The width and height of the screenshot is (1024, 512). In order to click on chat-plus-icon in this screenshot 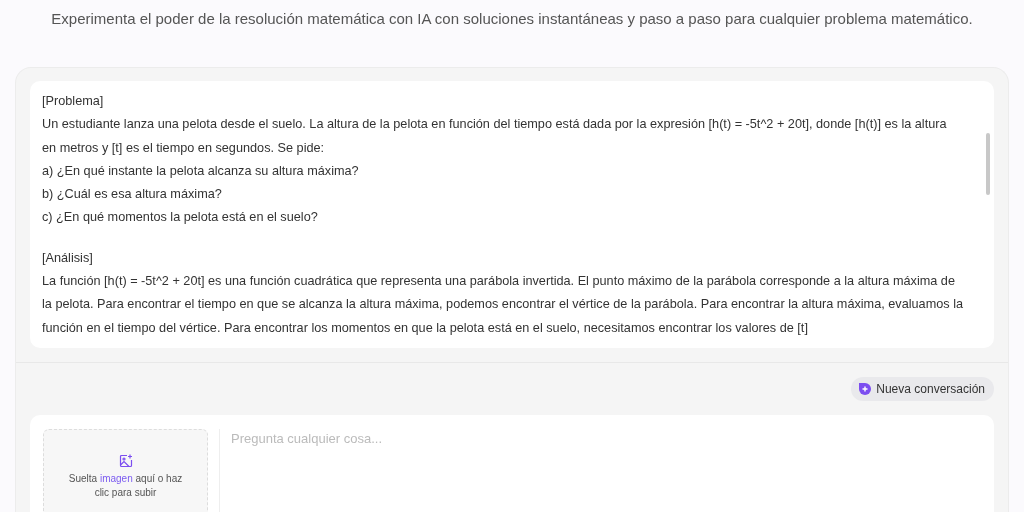, I will do `click(865, 389)`.